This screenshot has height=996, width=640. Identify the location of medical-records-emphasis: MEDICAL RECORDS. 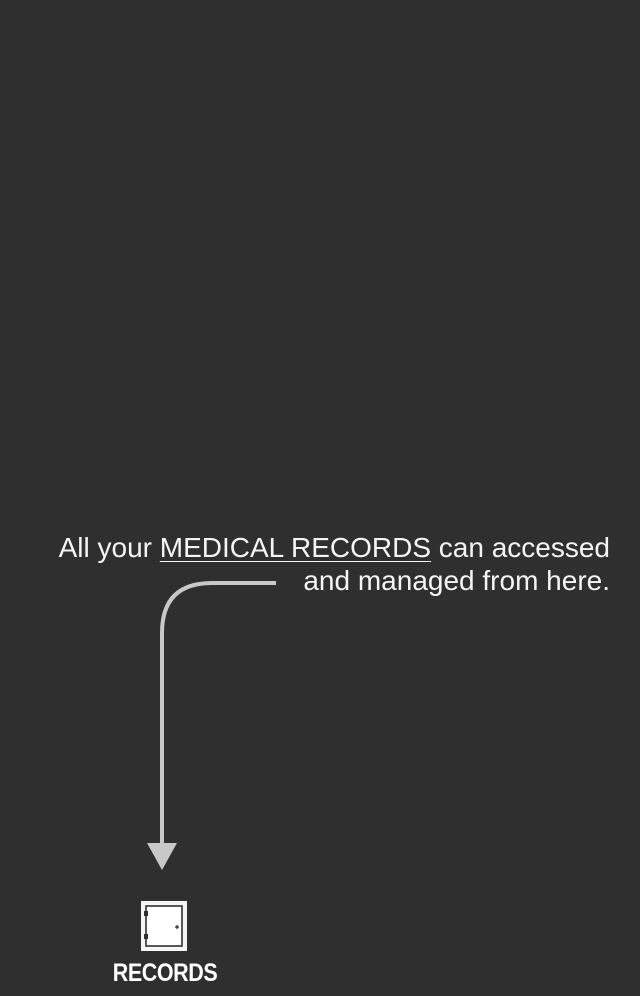
(295, 547).